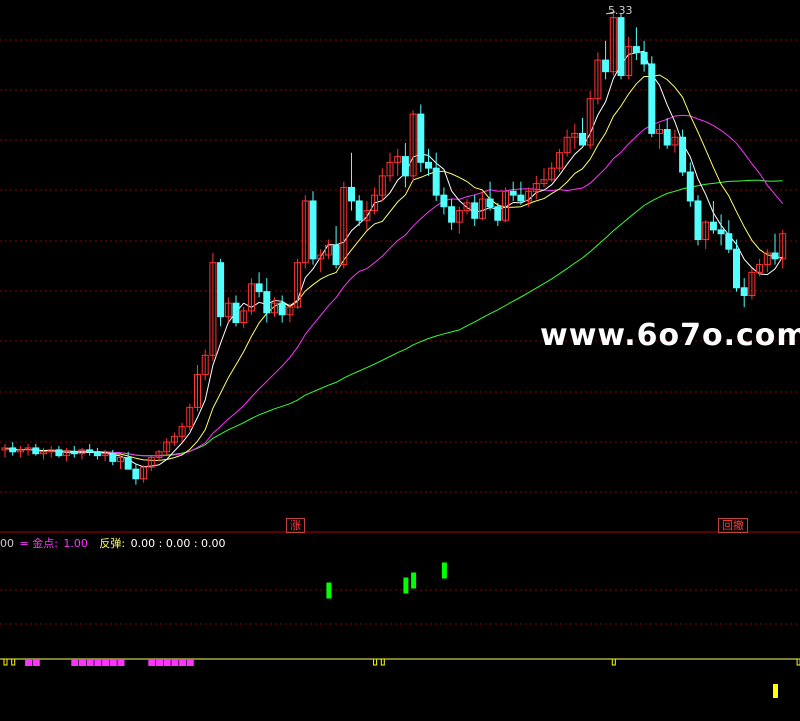 This screenshot has width=800, height=721. I want to click on watermark: www.6o7o.com, so click(670, 335).